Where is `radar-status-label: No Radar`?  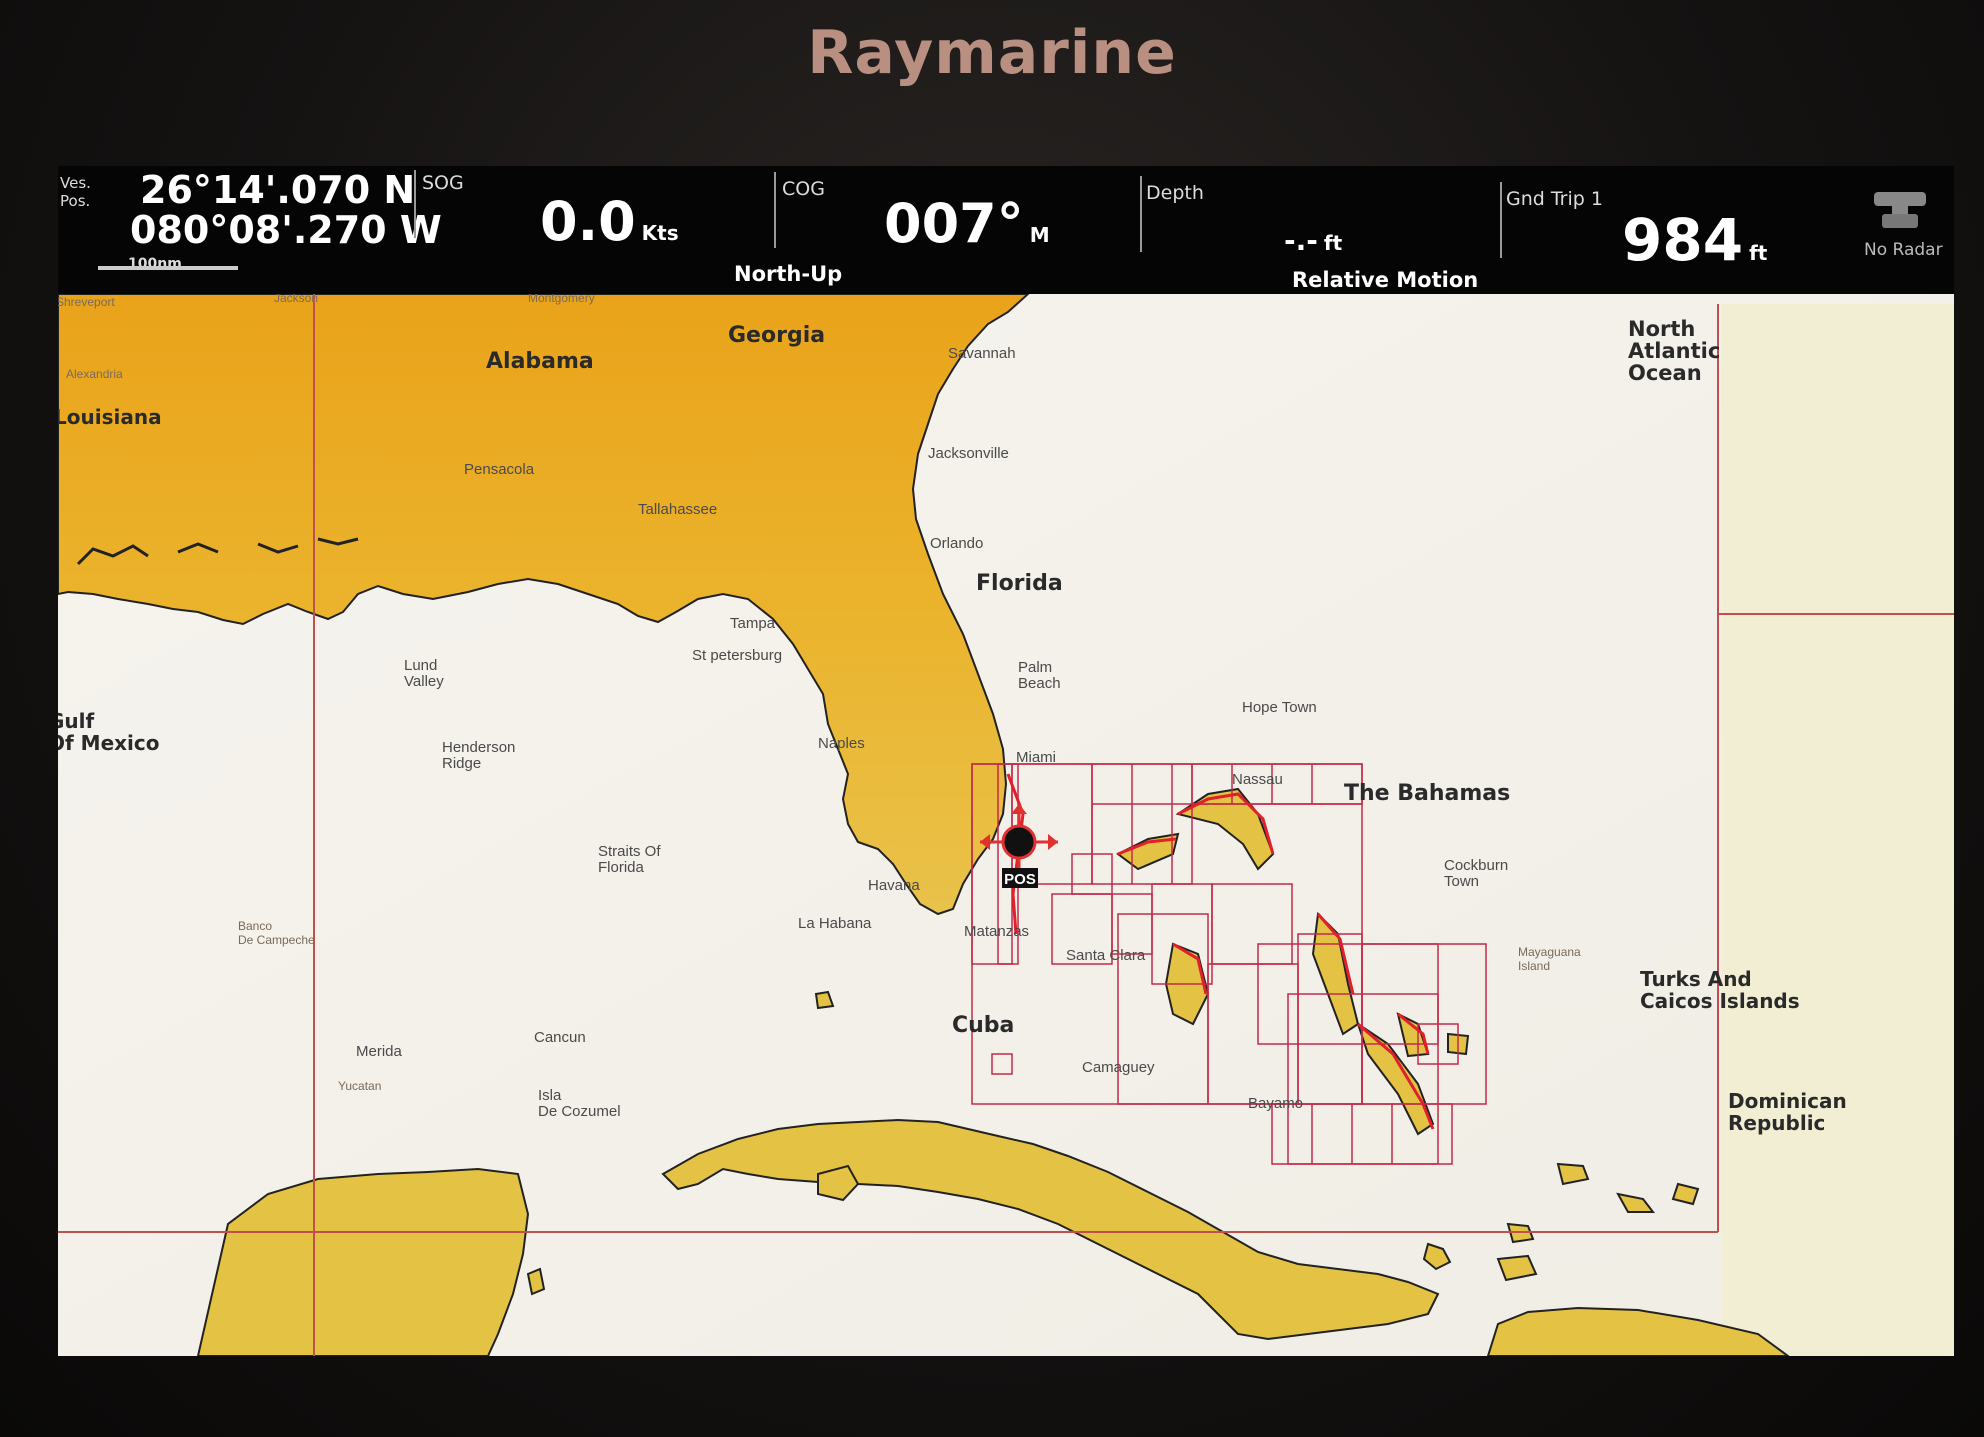
radar-status-label: No Radar is located at coordinates (1903, 250).